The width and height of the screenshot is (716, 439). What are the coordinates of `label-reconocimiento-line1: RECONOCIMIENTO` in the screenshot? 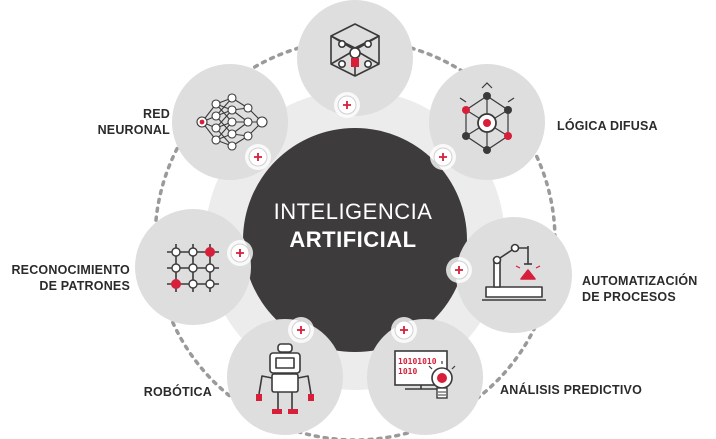 It's located at (70, 270).